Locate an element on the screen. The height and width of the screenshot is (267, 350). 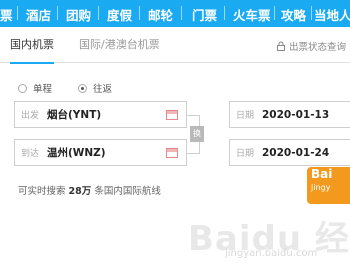
oneway-option: 单程 is located at coordinates (35, 88).